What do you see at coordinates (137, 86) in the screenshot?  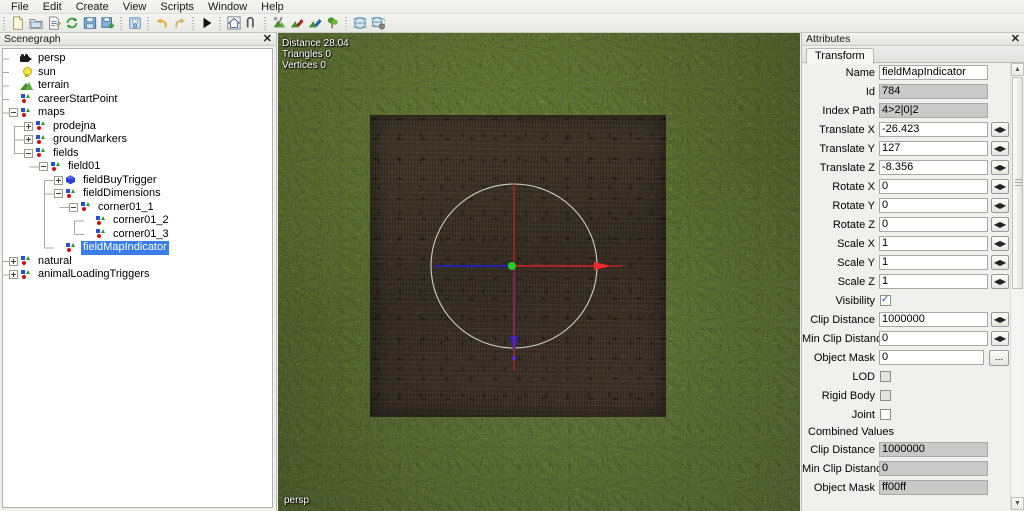 I see `tree-node-terrain: terrain` at bounding box center [137, 86].